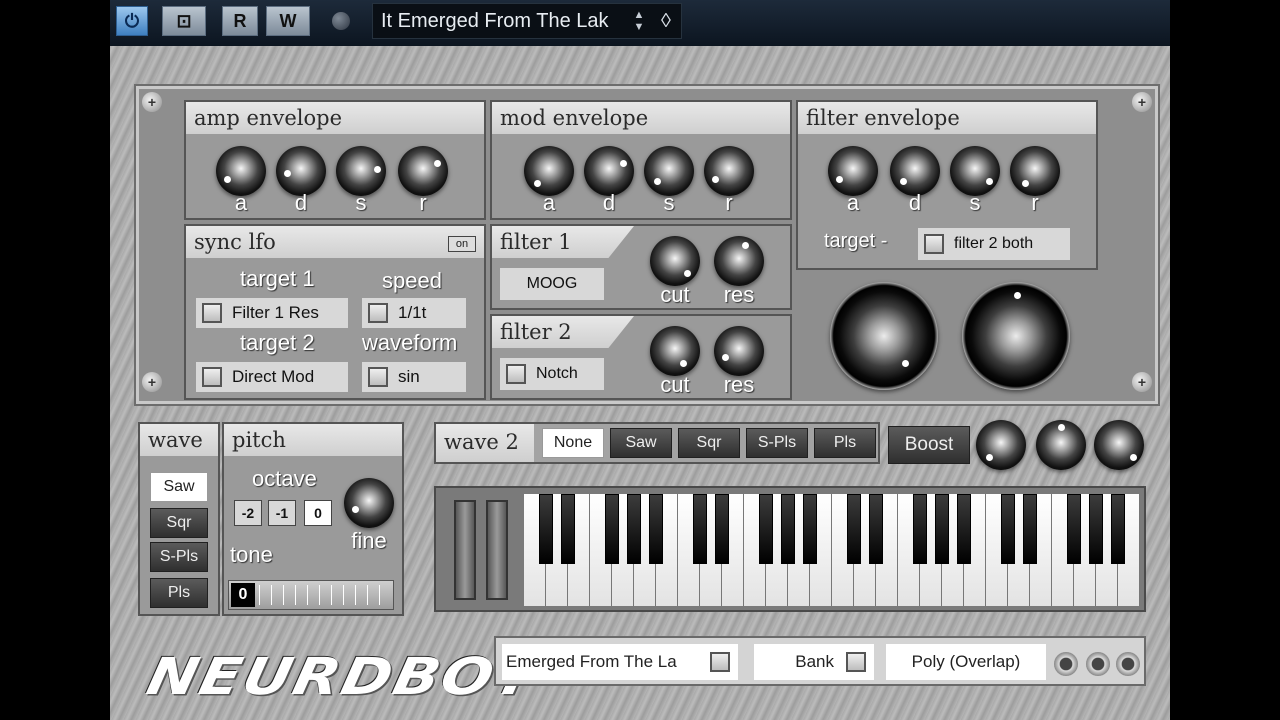  I want to click on resonance-main-knob, so click(1016, 336).